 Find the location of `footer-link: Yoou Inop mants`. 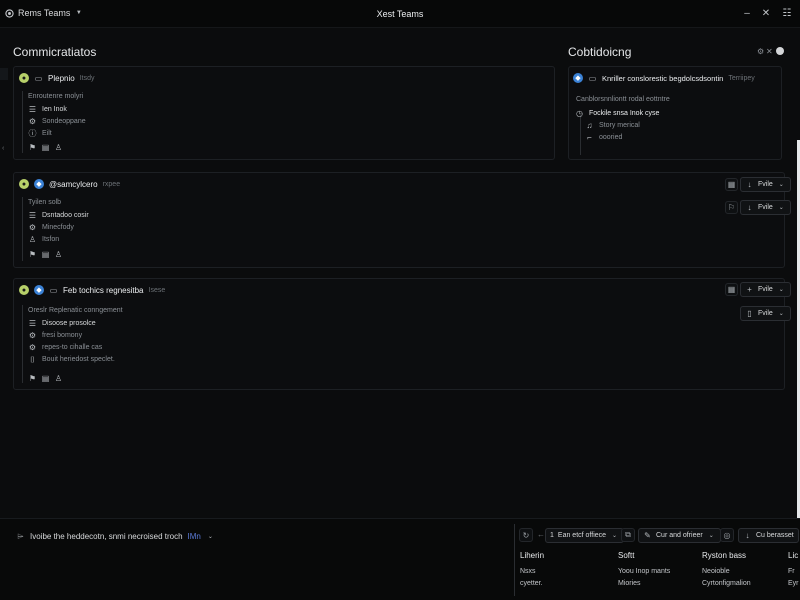

footer-link: Yoou Inop mants is located at coordinates (644, 571).